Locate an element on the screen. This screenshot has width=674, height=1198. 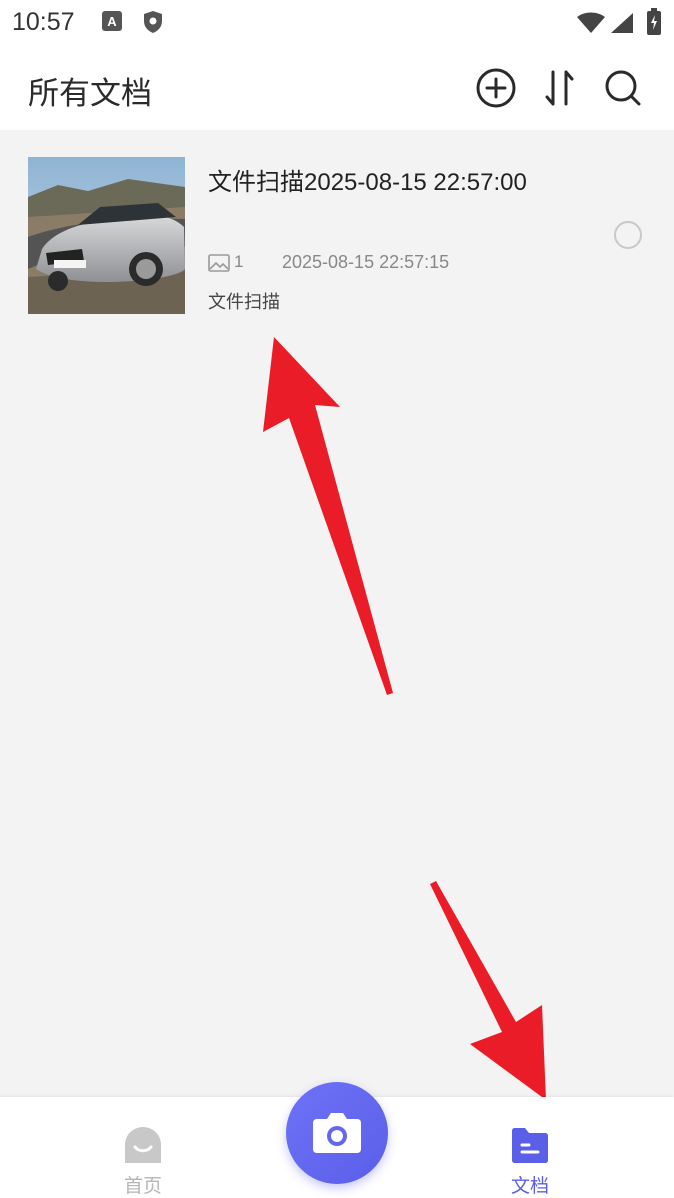
camera-scan-button is located at coordinates (337, 1133).